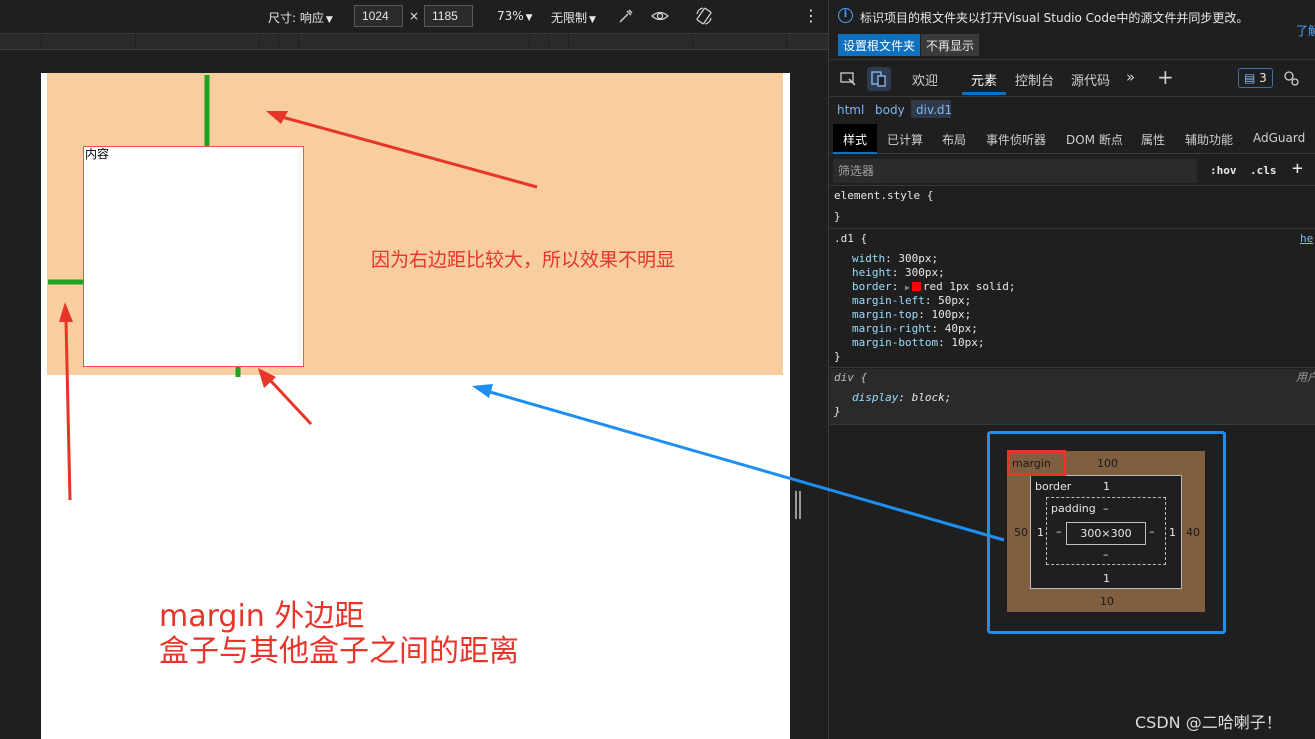  Describe the element at coordinates (378, 16) in the screenshot. I see `width-input` at that location.